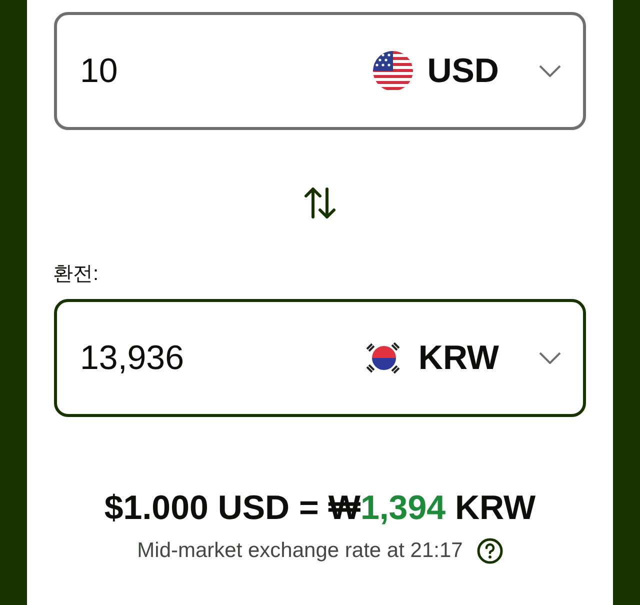  Describe the element at coordinates (393, 71) in the screenshot. I see `flag-icon` at that location.